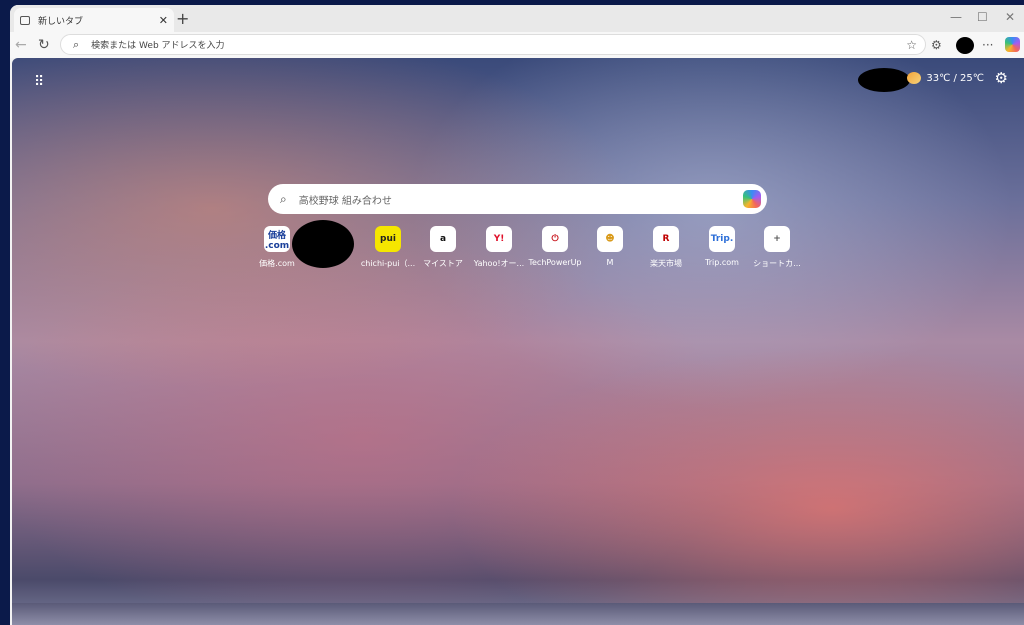 The image size is (1024, 625). I want to click on weather-widget: 33℃ / 25℃, so click(945, 78).